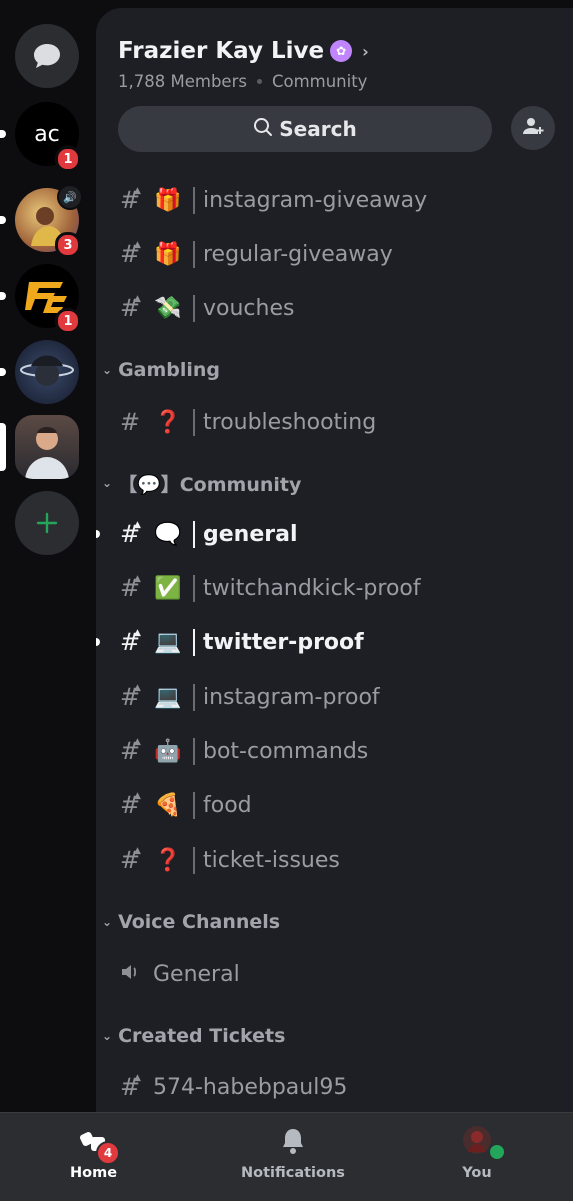 Image resolution: width=573 pixels, height=1201 pixels. I want to click on category-label: Gambling, so click(169, 370).